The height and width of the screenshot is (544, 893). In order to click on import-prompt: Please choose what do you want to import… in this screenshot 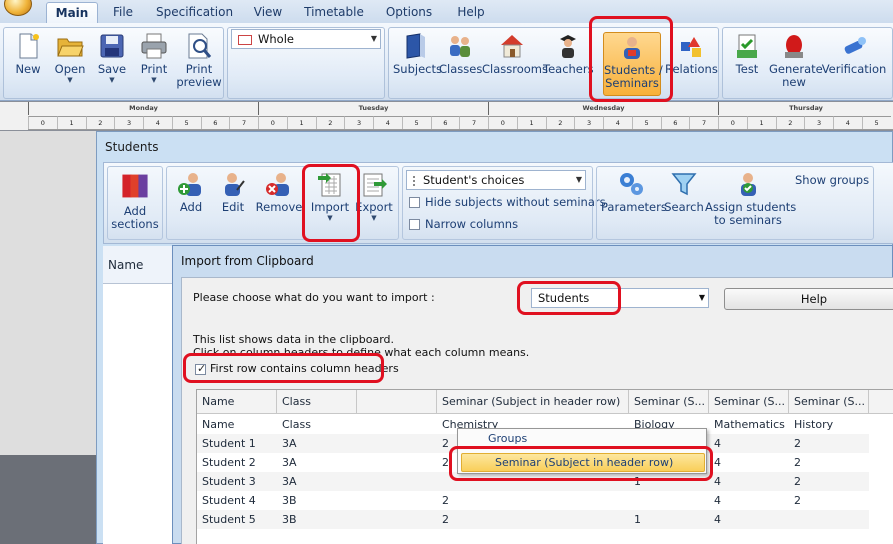, I will do `click(314, 297)`.